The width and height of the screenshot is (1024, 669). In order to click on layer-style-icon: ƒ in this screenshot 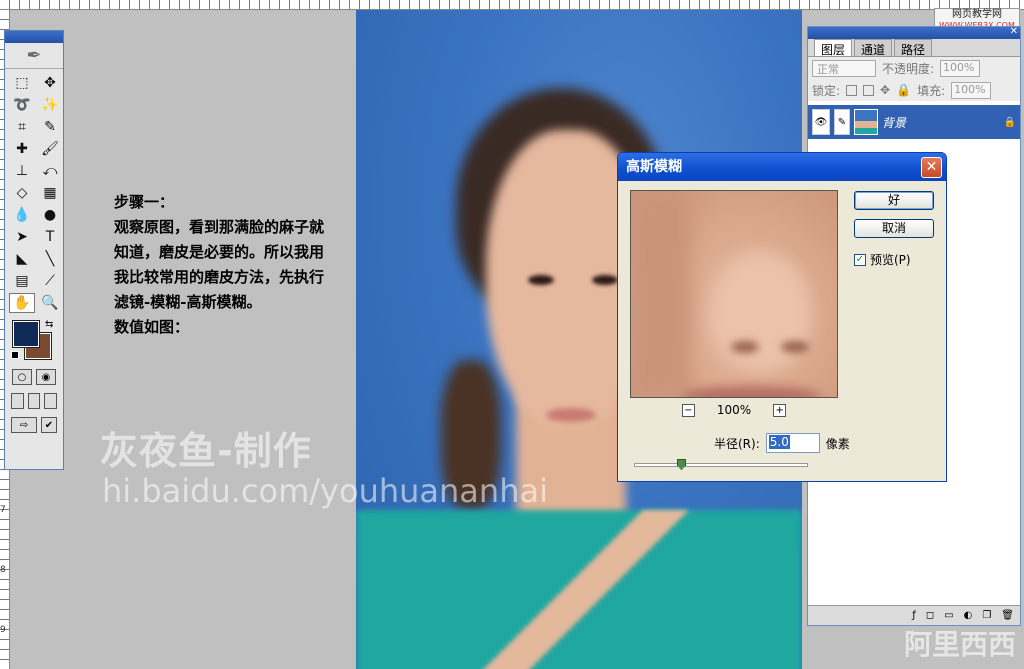, I will do `click(914, 615)`.